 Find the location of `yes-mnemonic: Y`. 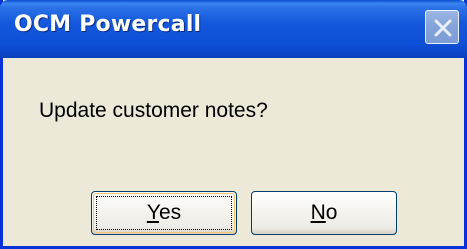

yes-mnemonic: Y is located at coordinates (152, 212).